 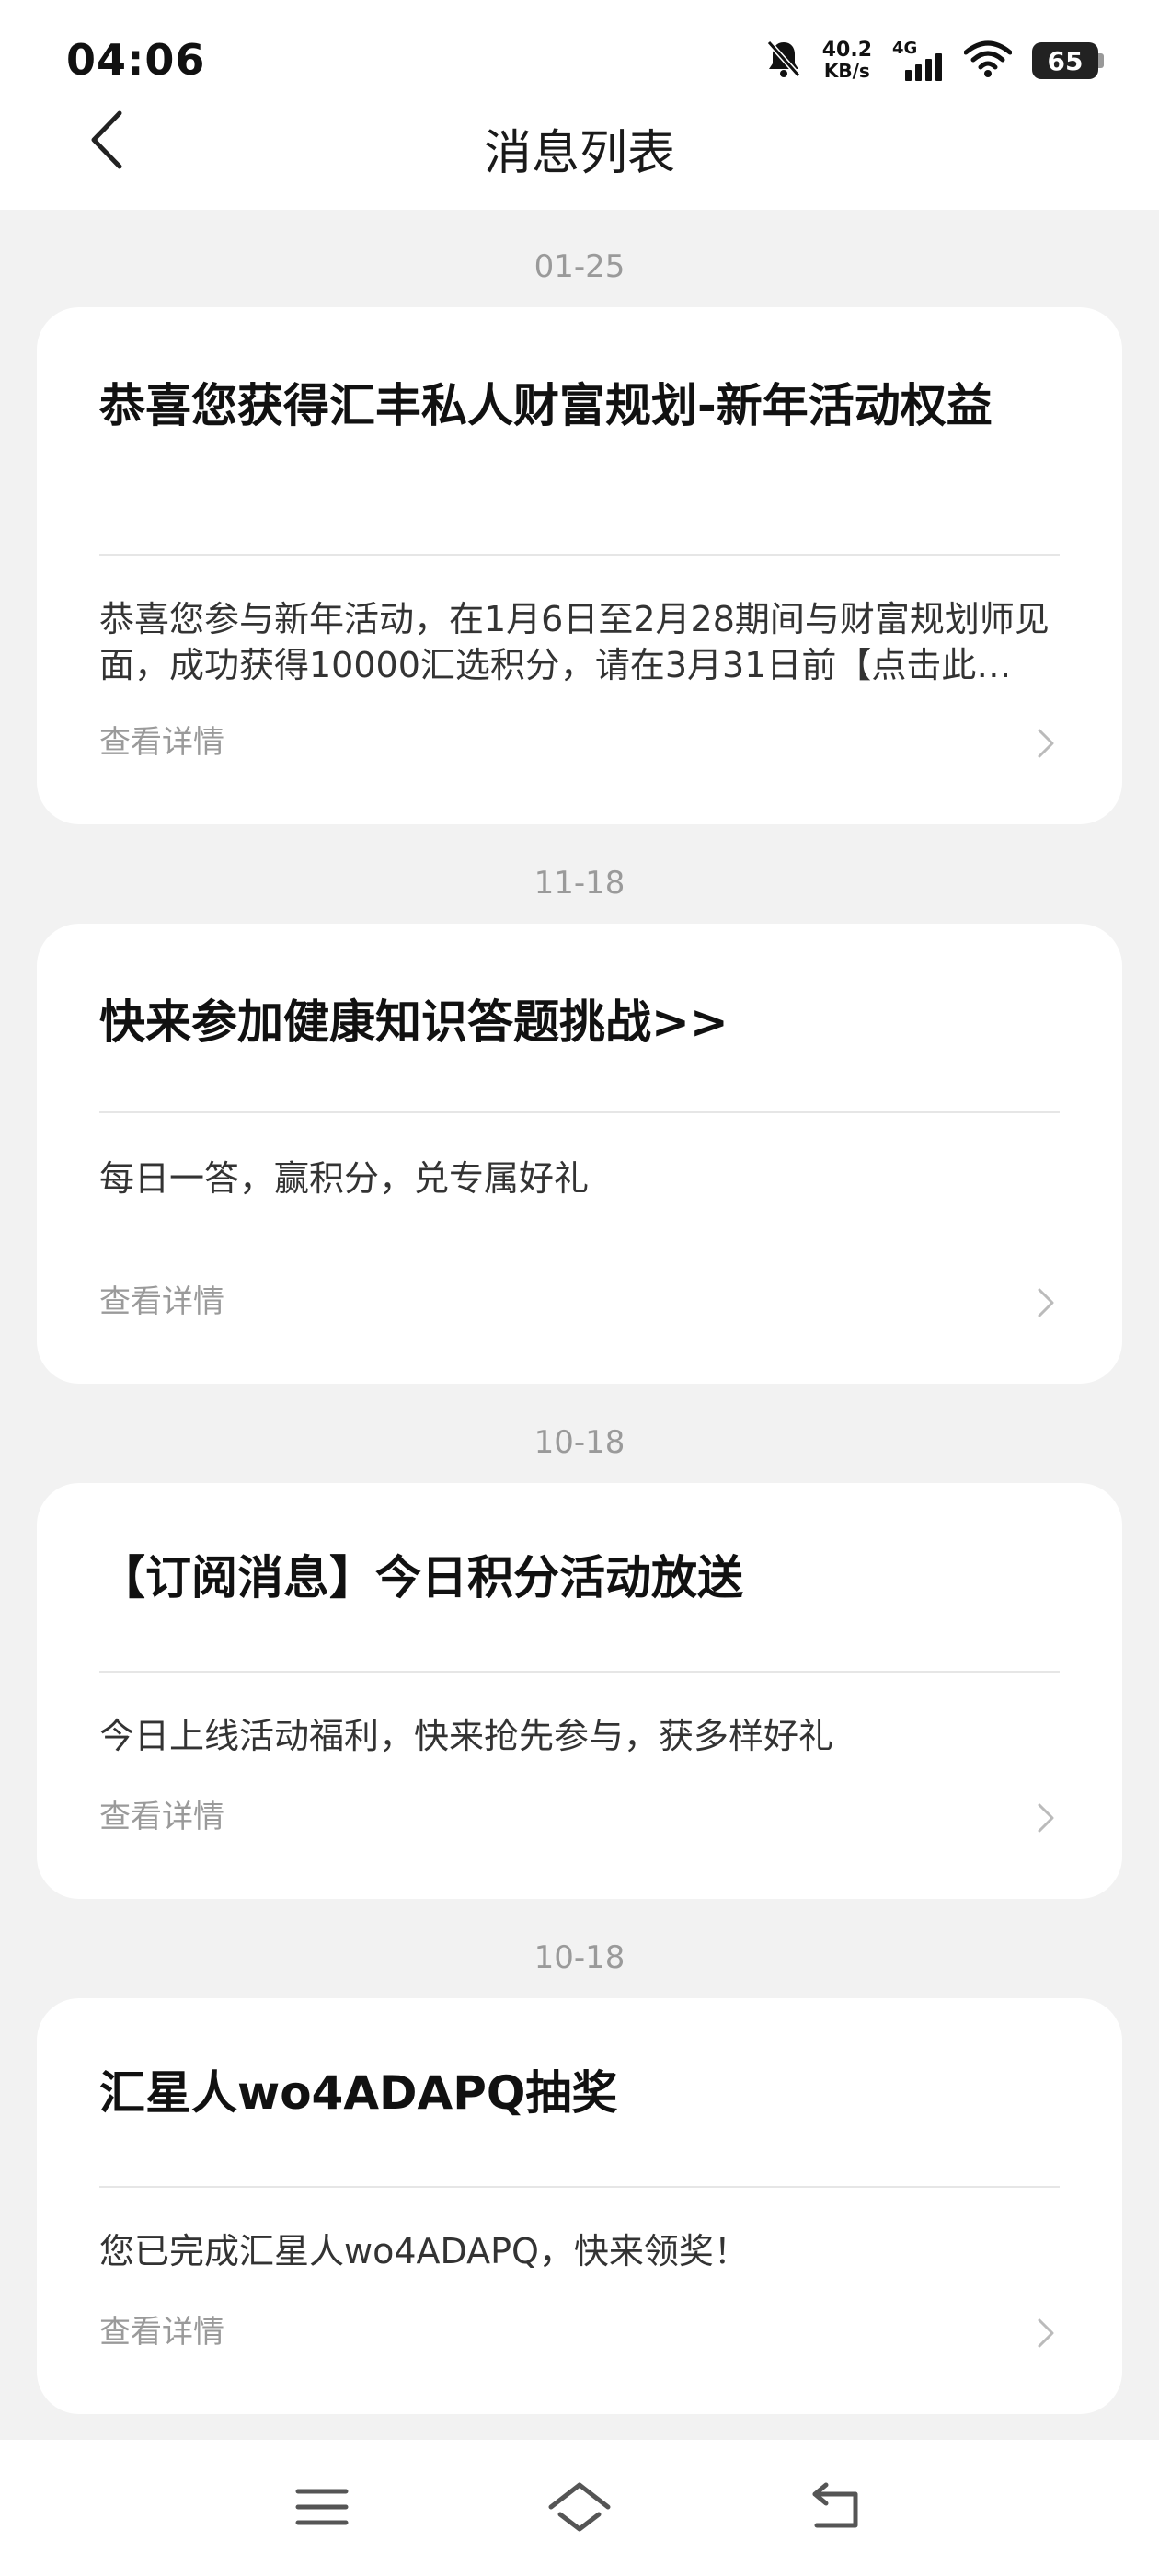 I want to click on network-speed-unit: KB/s, so click(x=846, y=71).